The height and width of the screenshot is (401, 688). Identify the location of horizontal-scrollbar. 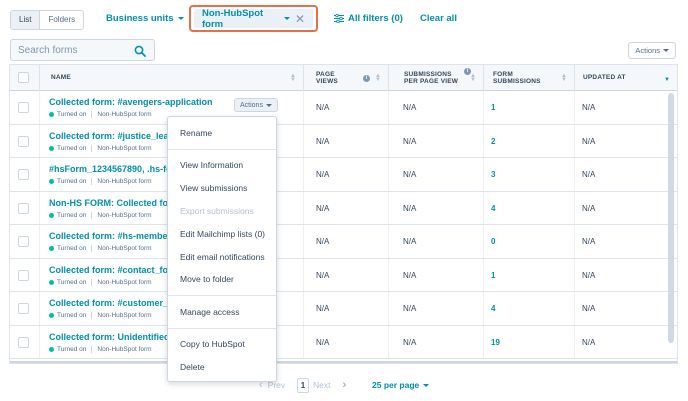
(343, 362).